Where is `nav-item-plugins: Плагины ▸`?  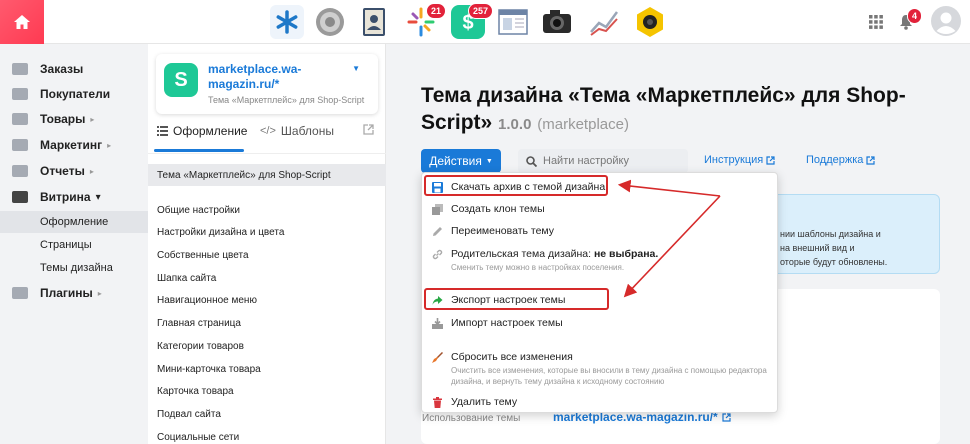 nav-item-plugins: Плагины ▸ is located at coordinates (74, 293).